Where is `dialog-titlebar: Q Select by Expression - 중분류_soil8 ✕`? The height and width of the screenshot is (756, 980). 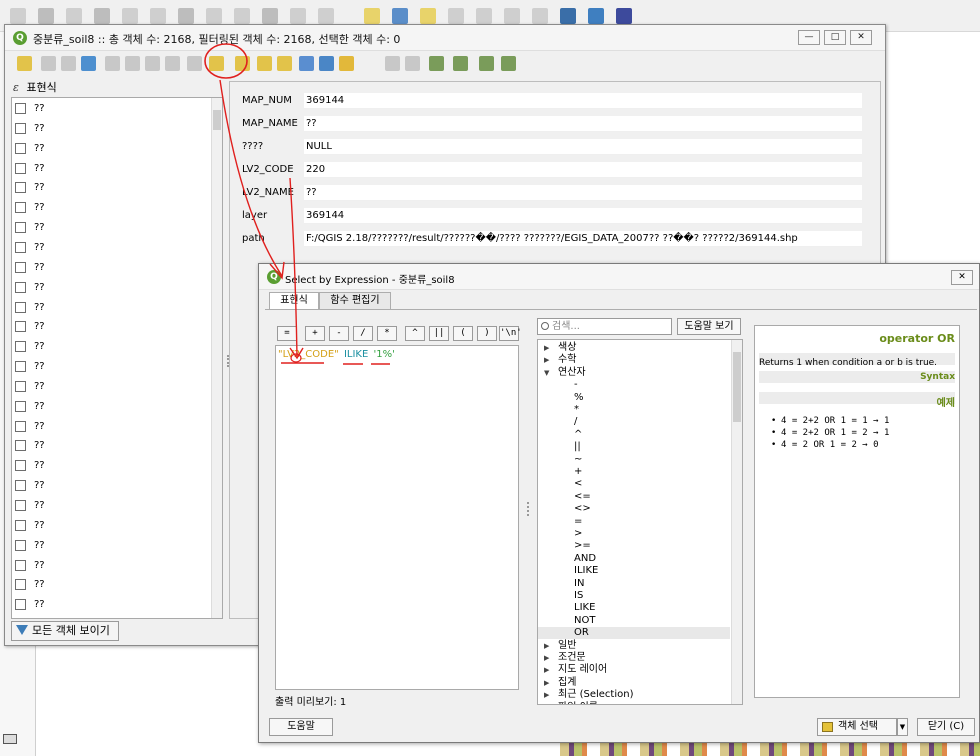
dialog-titlebar: Q Select by Expression - 중분류_soil8 ✕ is located at coordinates (619, 277).